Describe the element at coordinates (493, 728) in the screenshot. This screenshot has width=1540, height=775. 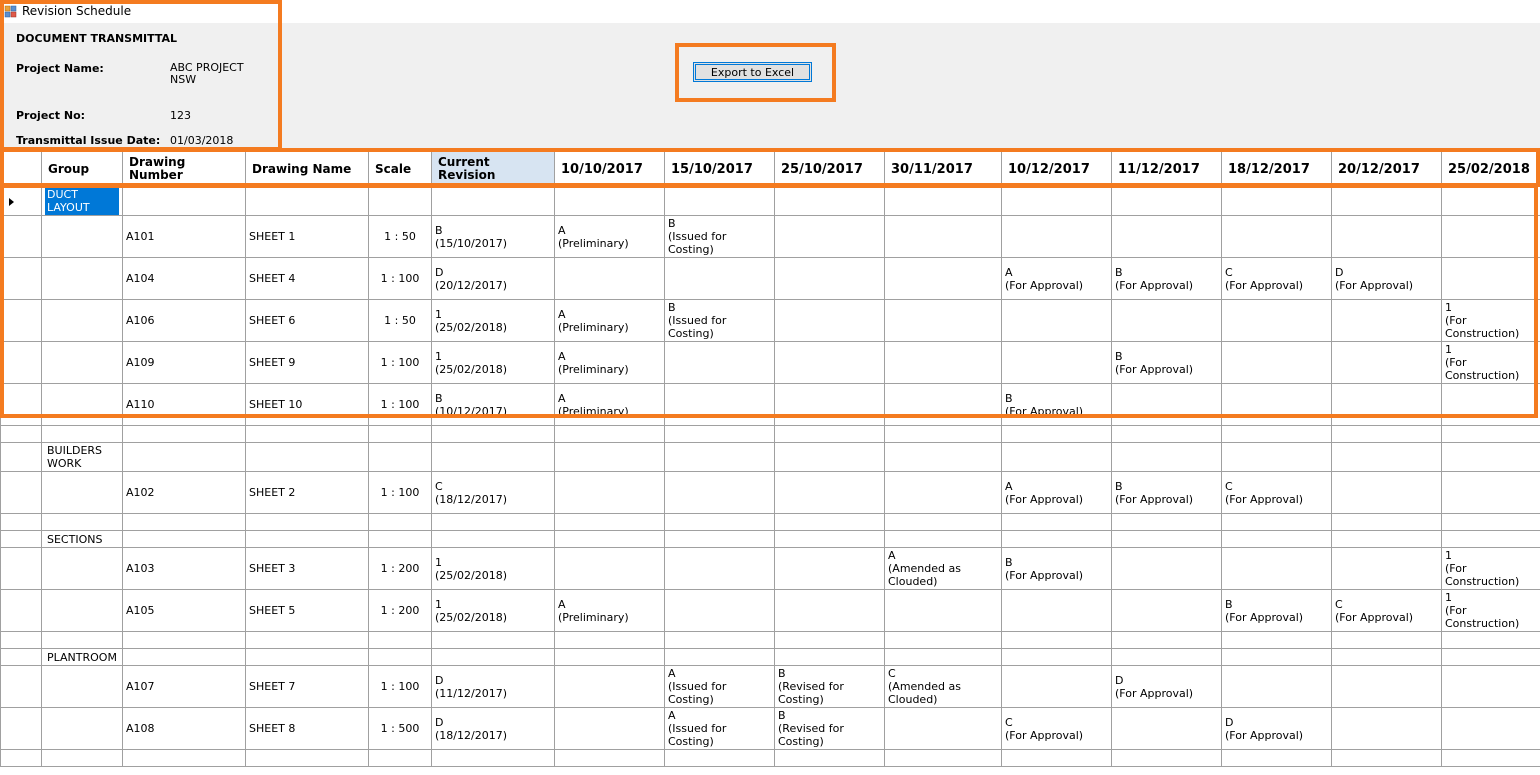
I see `grid-cell-current: D (18/12/2017)` at that location.